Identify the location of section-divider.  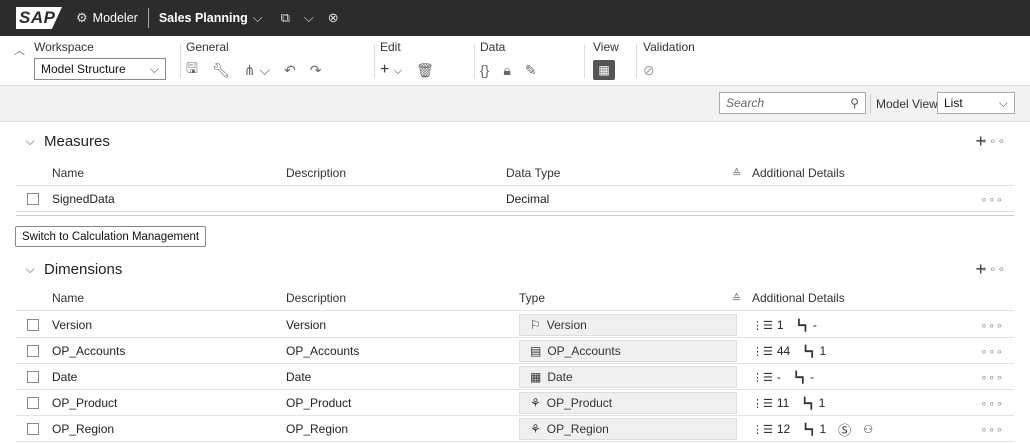
(515, 215).